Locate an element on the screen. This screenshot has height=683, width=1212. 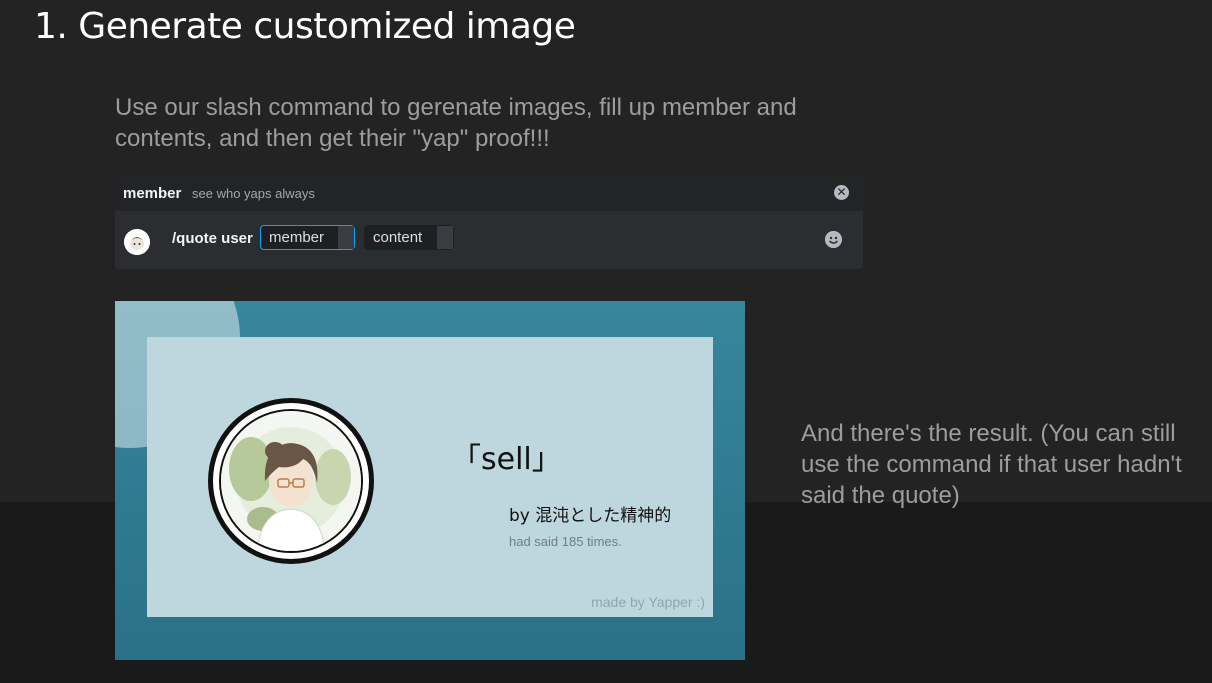
member-option-value is located at coordinates (346, 237).